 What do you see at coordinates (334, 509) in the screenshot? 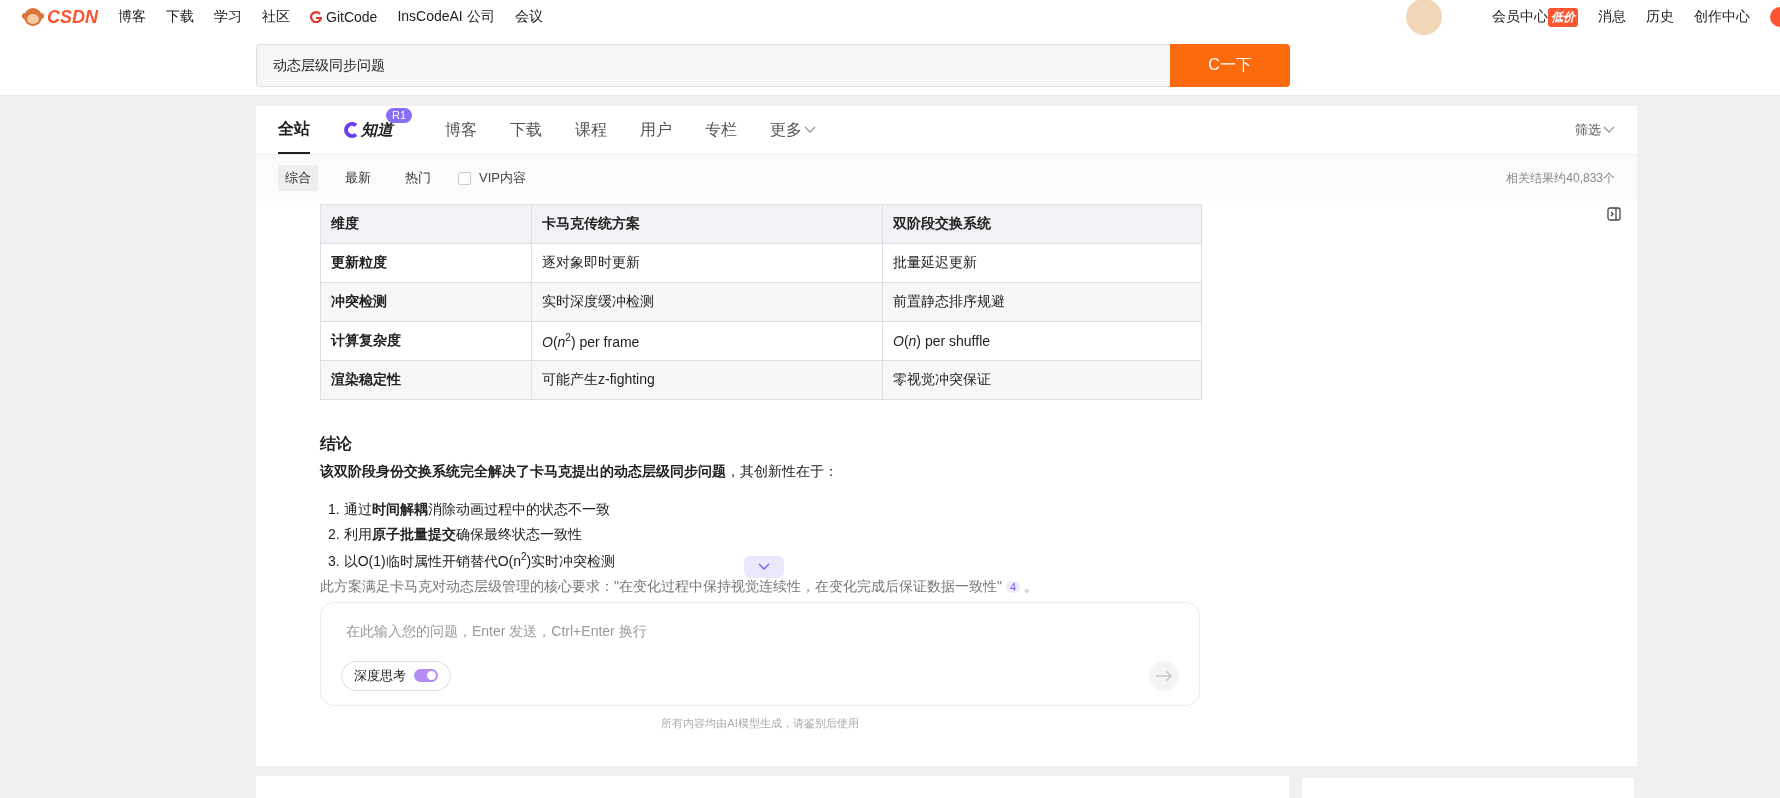
I see `list-number: 1.` at bounding box center [334, 509].